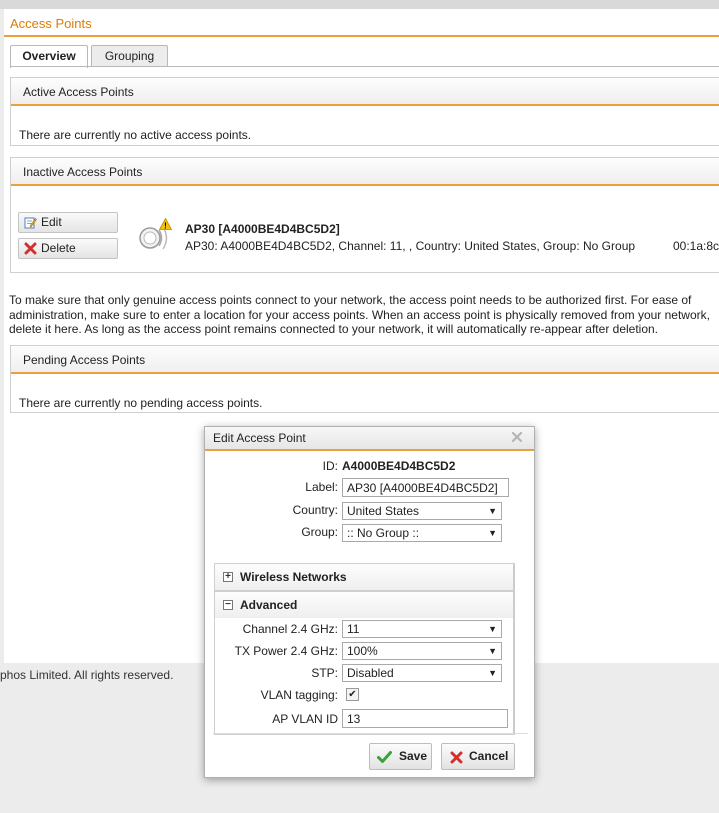  Describe the element at coordinates (293, 577) in the screenshot. I see `wireless-networks-title: Wireless Networks` at that location.